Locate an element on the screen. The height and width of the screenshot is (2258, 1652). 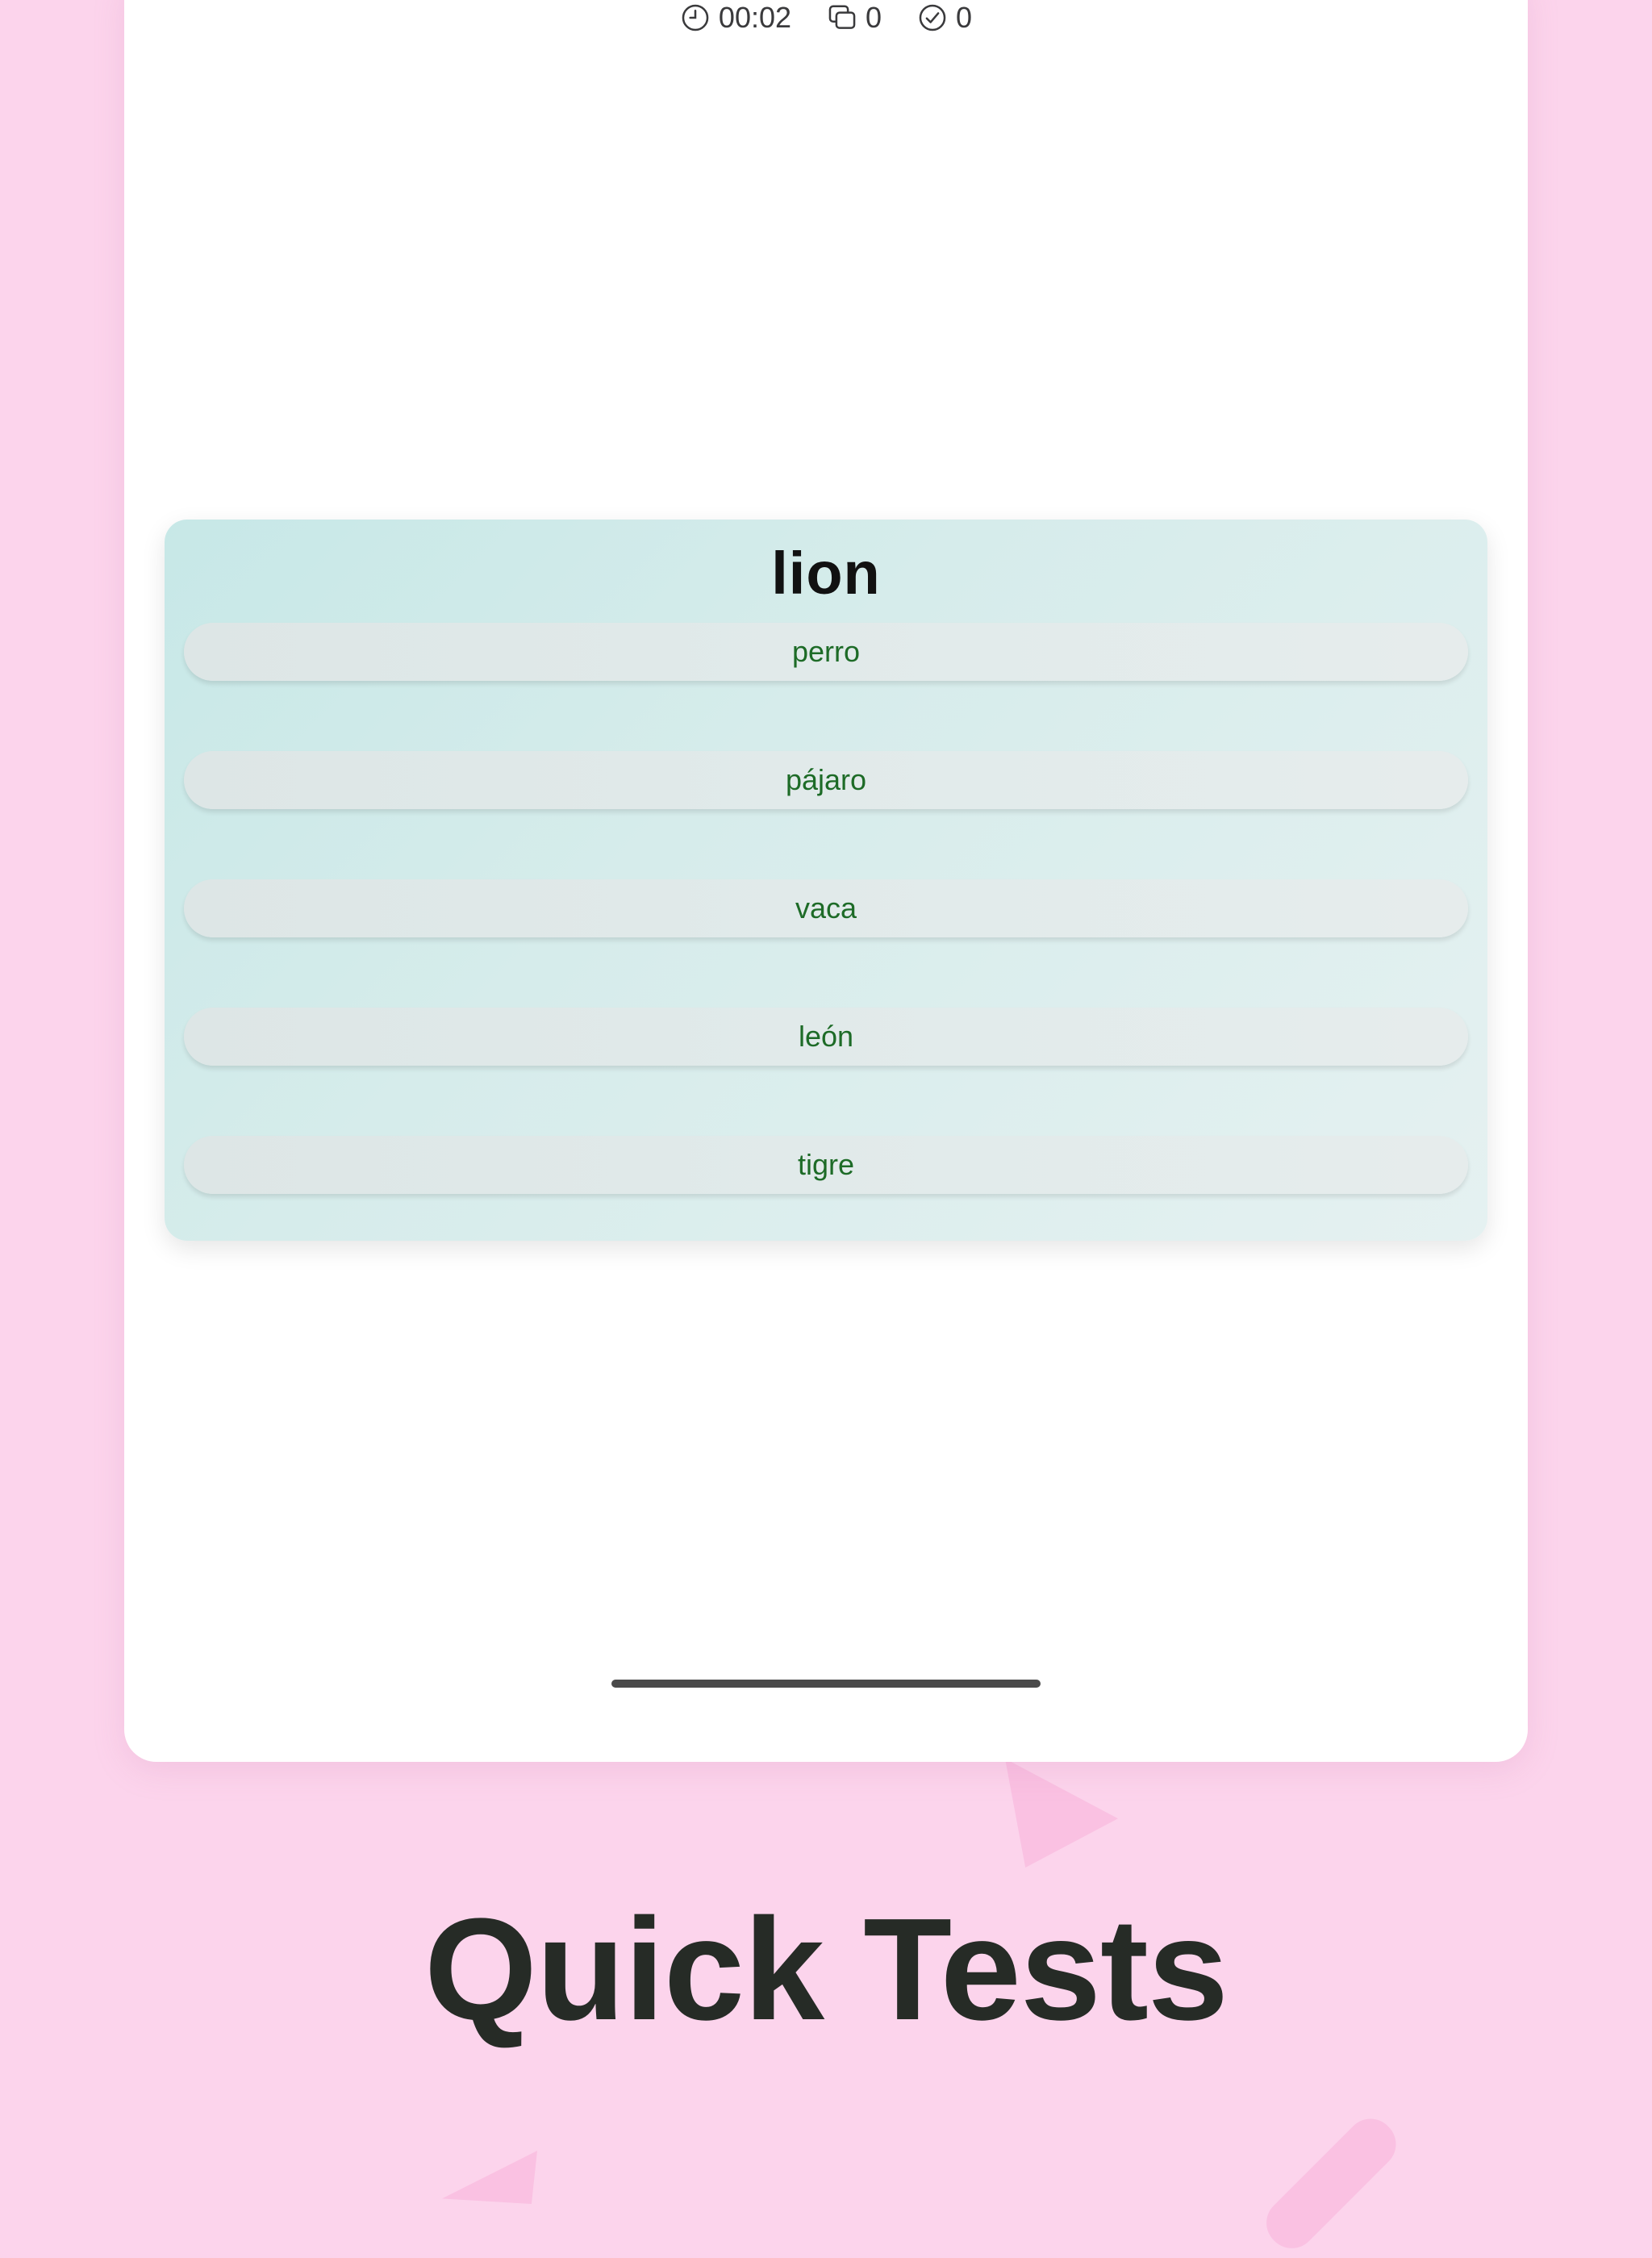
decorative-bar is located at coordinates (1331, 2183).